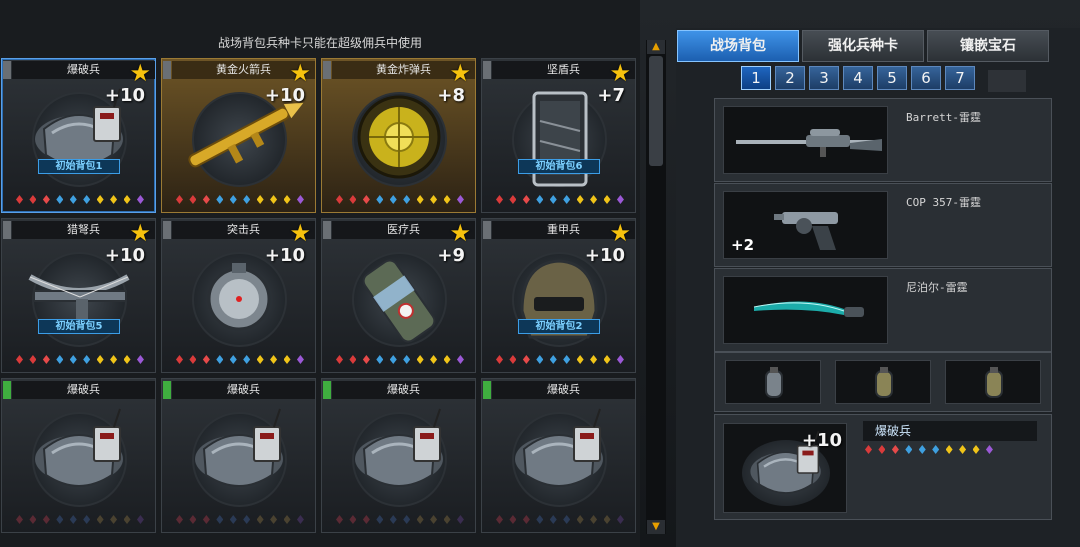 Image resolution: width=1080 pixels, height=547 pixels. What do you see at coordinates (559, 166) in the screenshot?
I see `card-bag-label: 初始背包6` at bounding box center [559, 166].